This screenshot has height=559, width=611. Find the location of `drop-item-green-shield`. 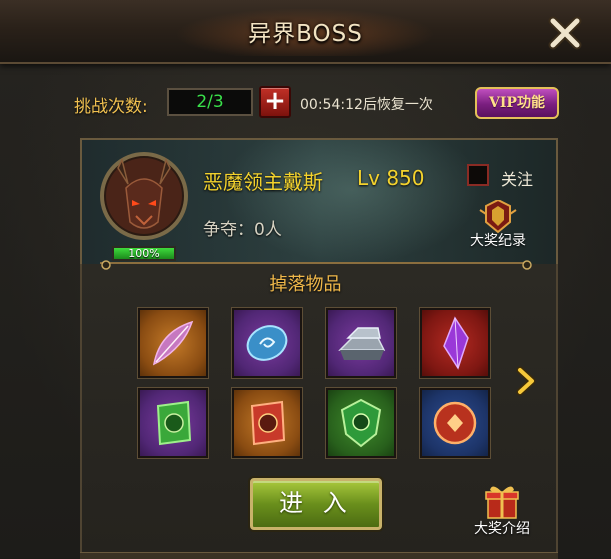

drop-item-green-shield is located at coordinates (361, 423).